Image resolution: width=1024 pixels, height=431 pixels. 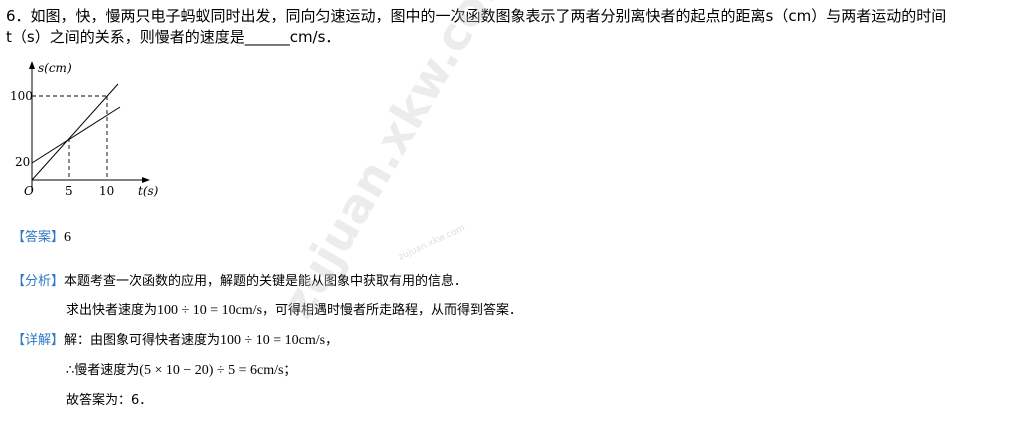 I want to click on answer-tag: 【答案】, so click(x=38, y=237).